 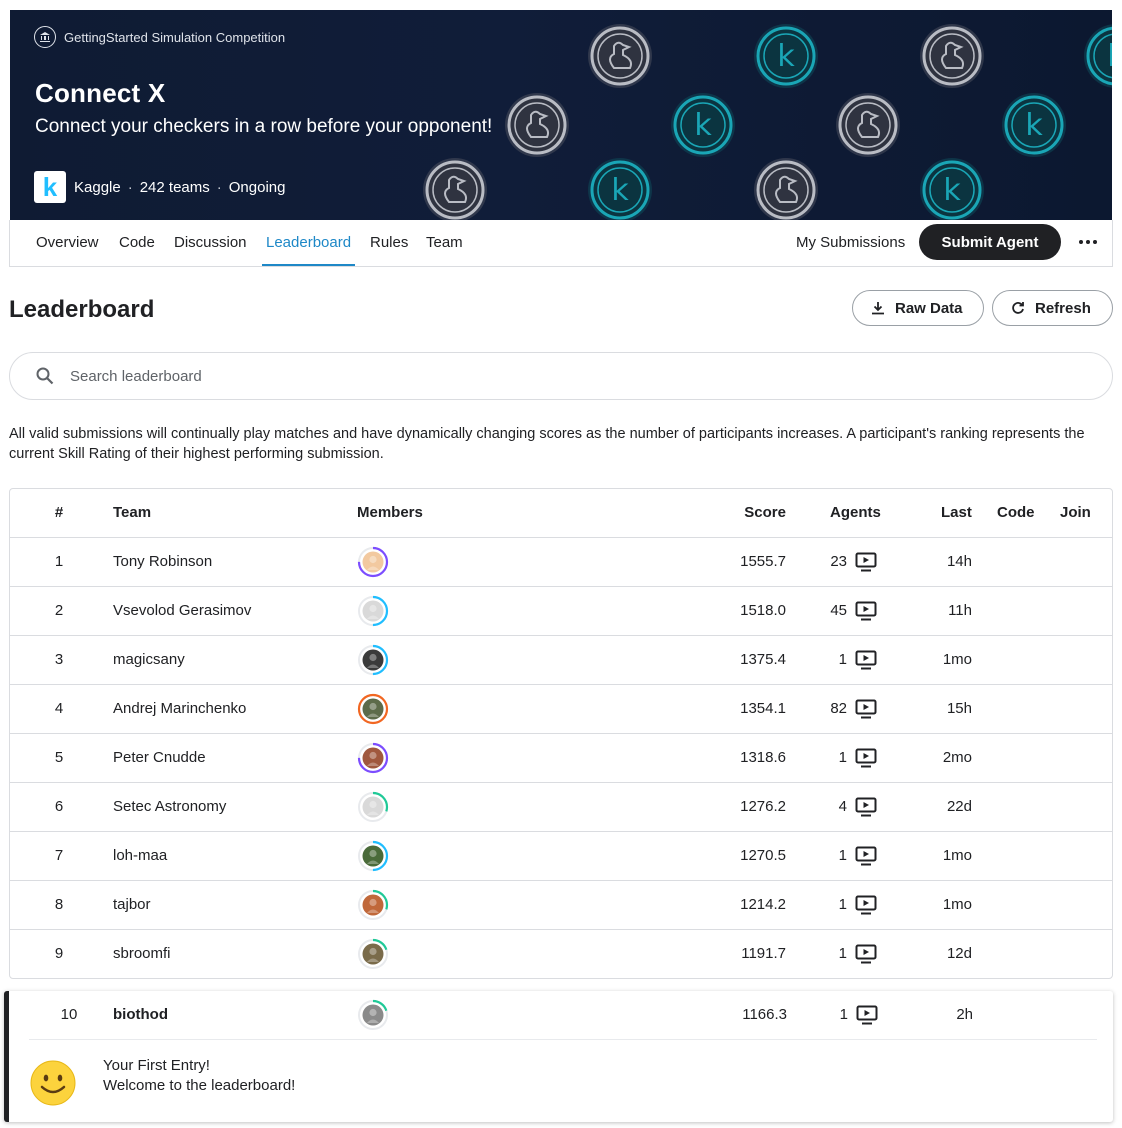 What do you see at coordinates (140, 1015) in the screenshot?
I see `row-team-name: biothod` at bounding box center [140, 1015].